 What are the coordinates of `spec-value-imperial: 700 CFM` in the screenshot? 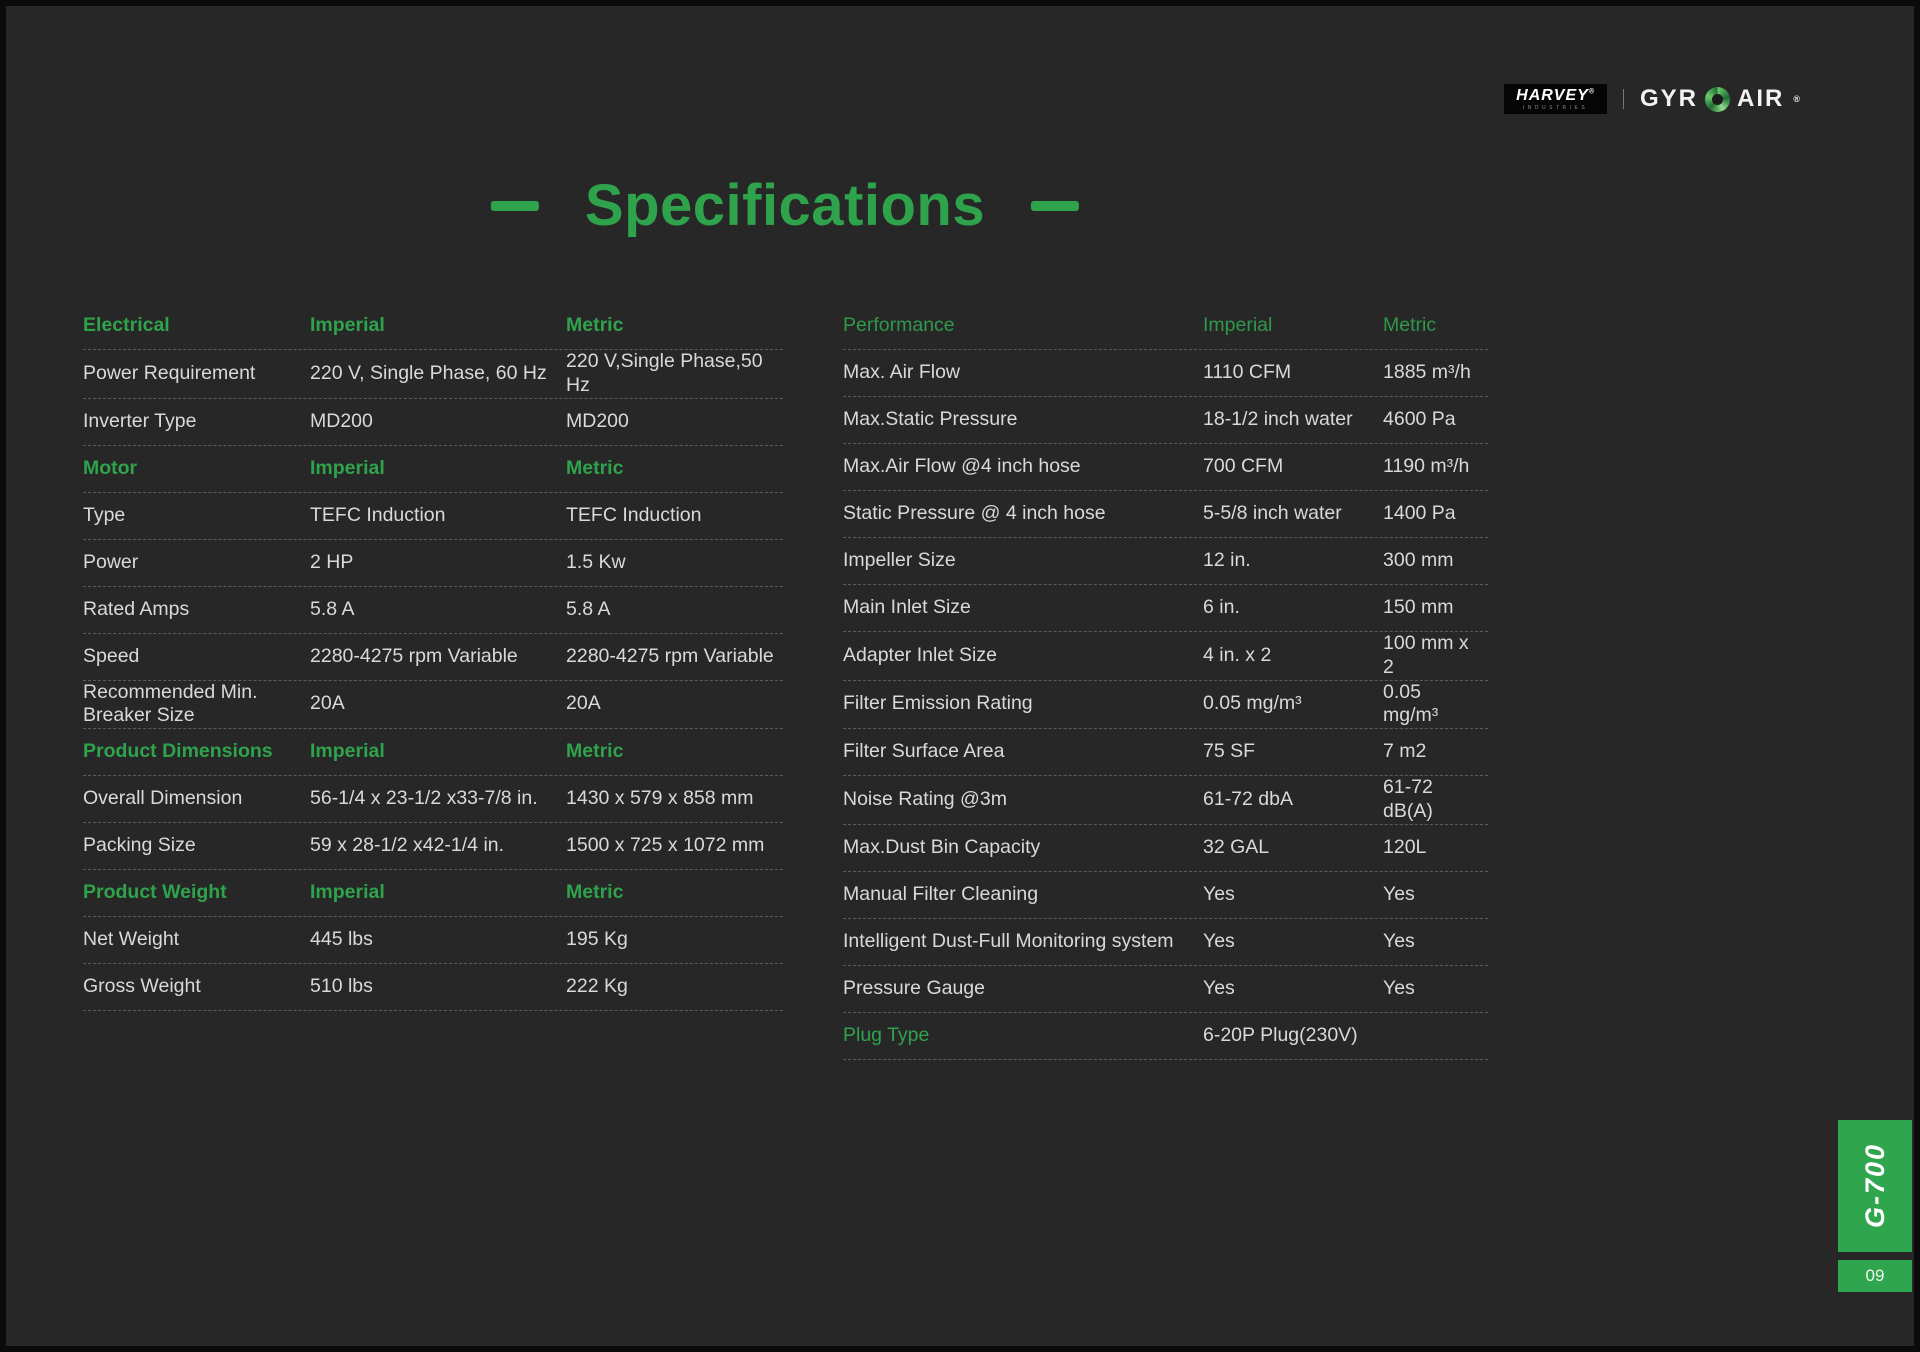 It's located at (1243, 466).